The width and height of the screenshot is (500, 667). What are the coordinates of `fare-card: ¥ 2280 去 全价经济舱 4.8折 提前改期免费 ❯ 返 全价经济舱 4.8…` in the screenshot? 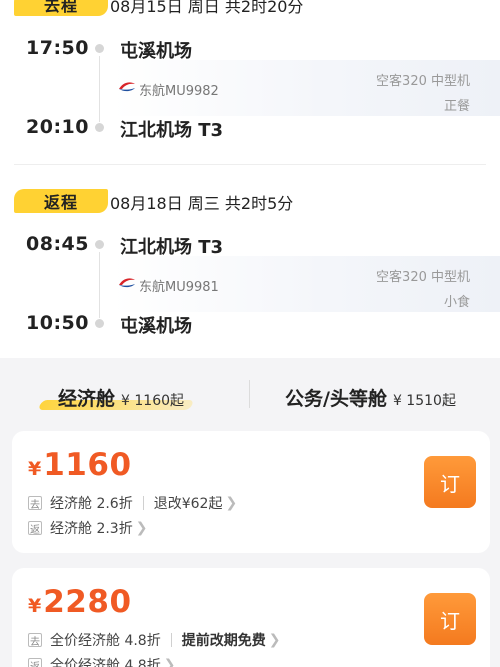 It's located at (251, 617).